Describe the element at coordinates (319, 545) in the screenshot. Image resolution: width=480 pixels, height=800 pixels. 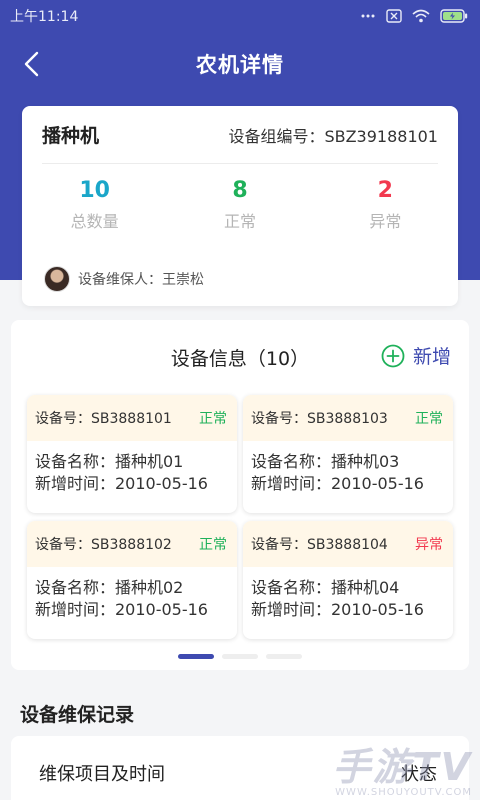
I see `device-code: 设备号：SB3888104` at that location.